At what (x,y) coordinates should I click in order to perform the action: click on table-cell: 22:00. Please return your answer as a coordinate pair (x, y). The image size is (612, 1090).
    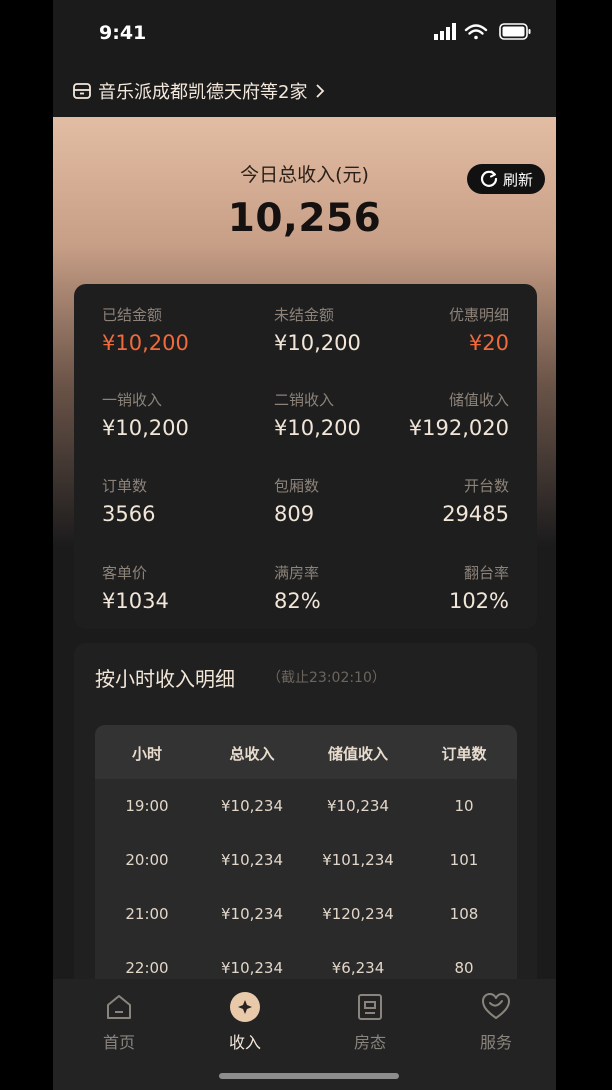
    Looking at the image, I should click on (147, 968).